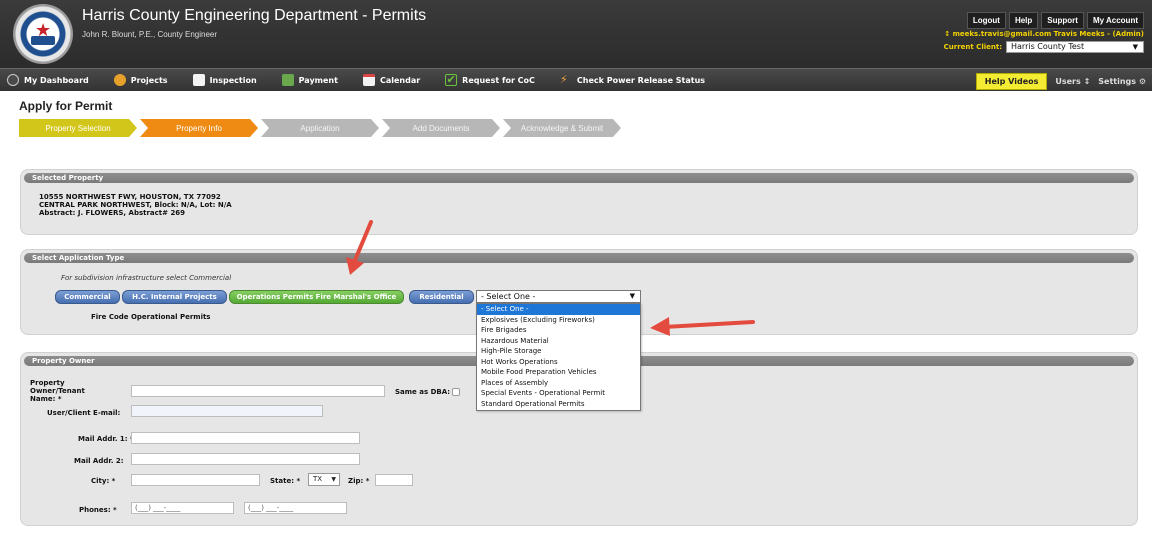 The height and width of the screenshot is (533, 1152). Describe the element at coordinates (195, 480) in the screenshot. I see `city-input` at that location.